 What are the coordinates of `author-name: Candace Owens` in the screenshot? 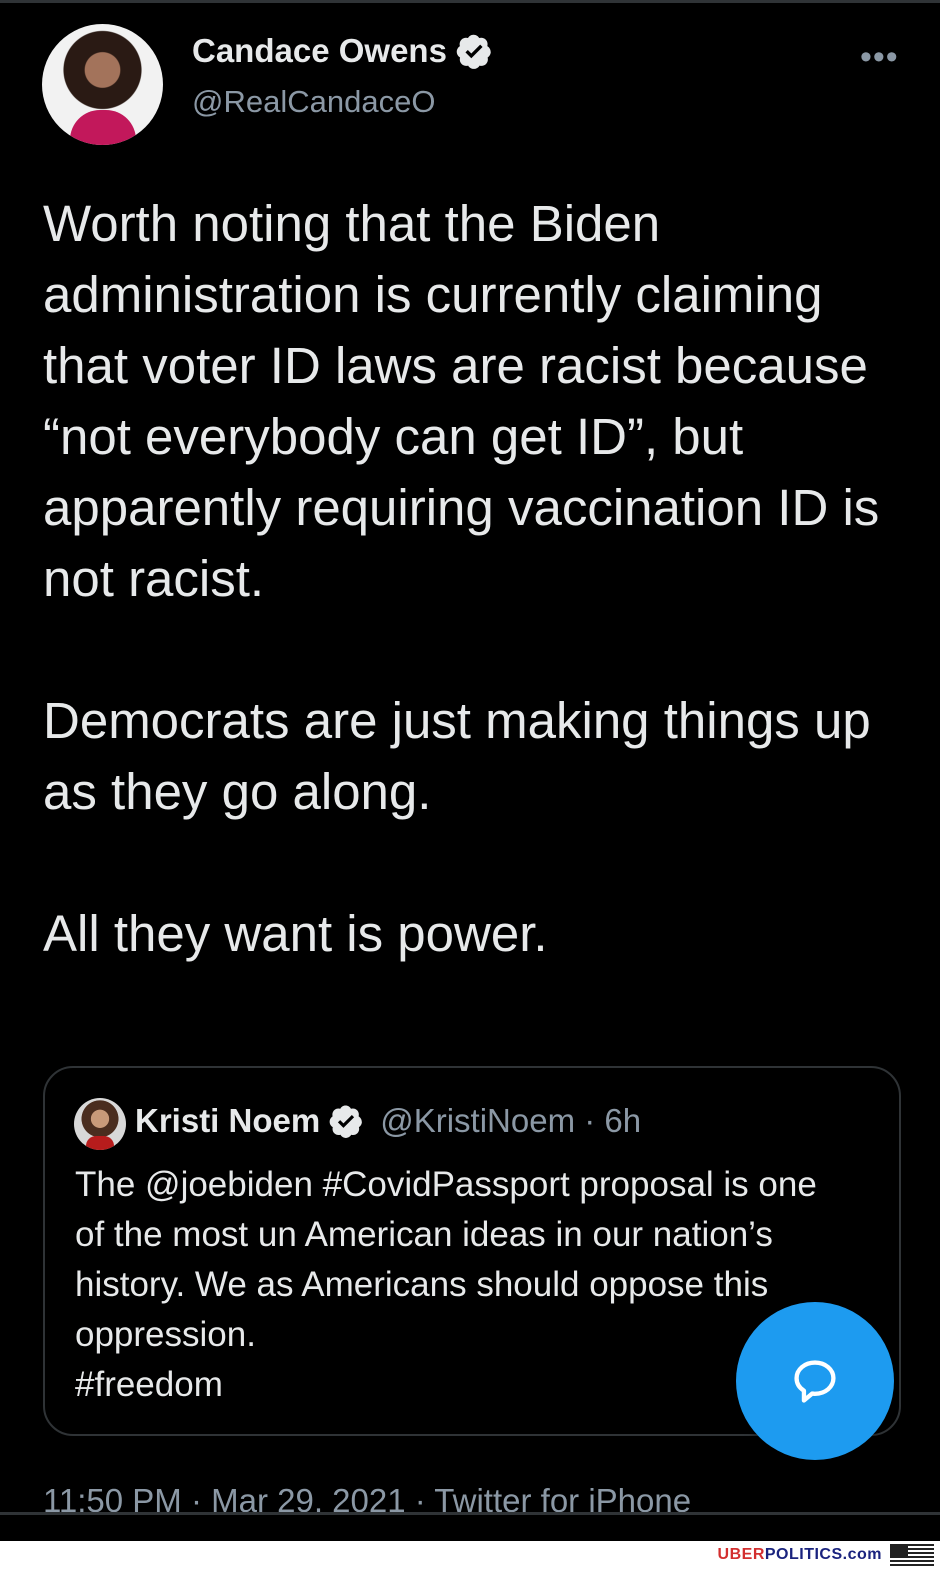 It's located at (319, 51).